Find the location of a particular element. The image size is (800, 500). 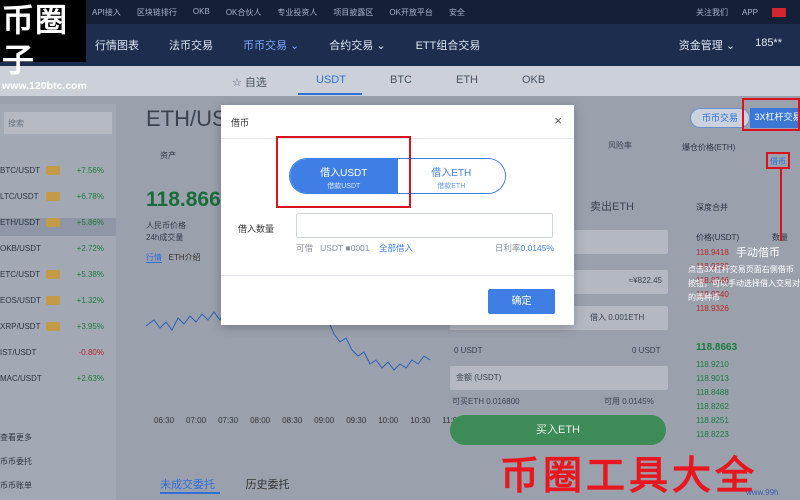

pair-row: XRP/USDT +3.95% is located at coordinates (58, 331).